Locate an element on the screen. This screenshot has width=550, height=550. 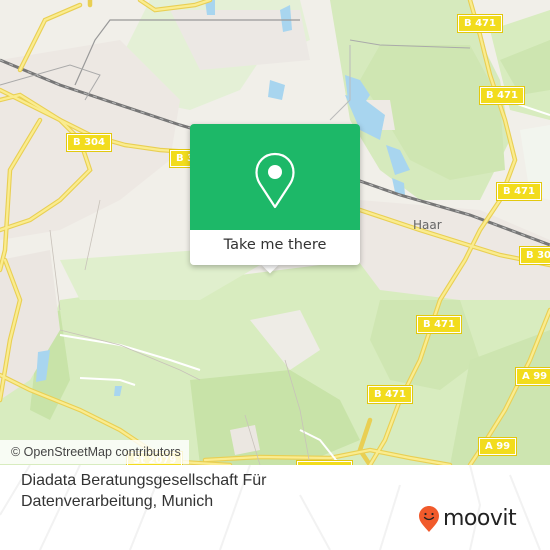
take-me-there-button: Take me there is located at coordinates (275, 247).